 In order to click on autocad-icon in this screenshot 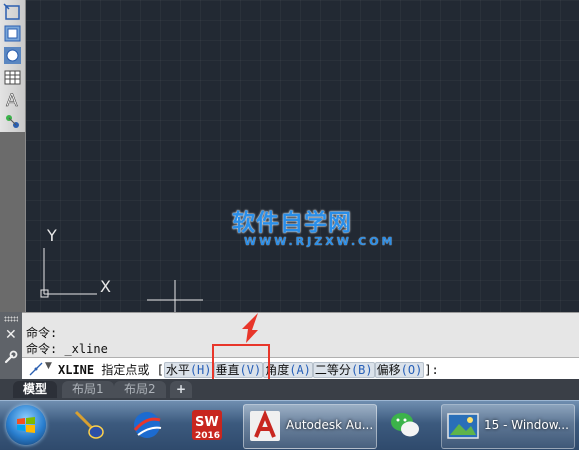, I will do `click(265, 425)`.